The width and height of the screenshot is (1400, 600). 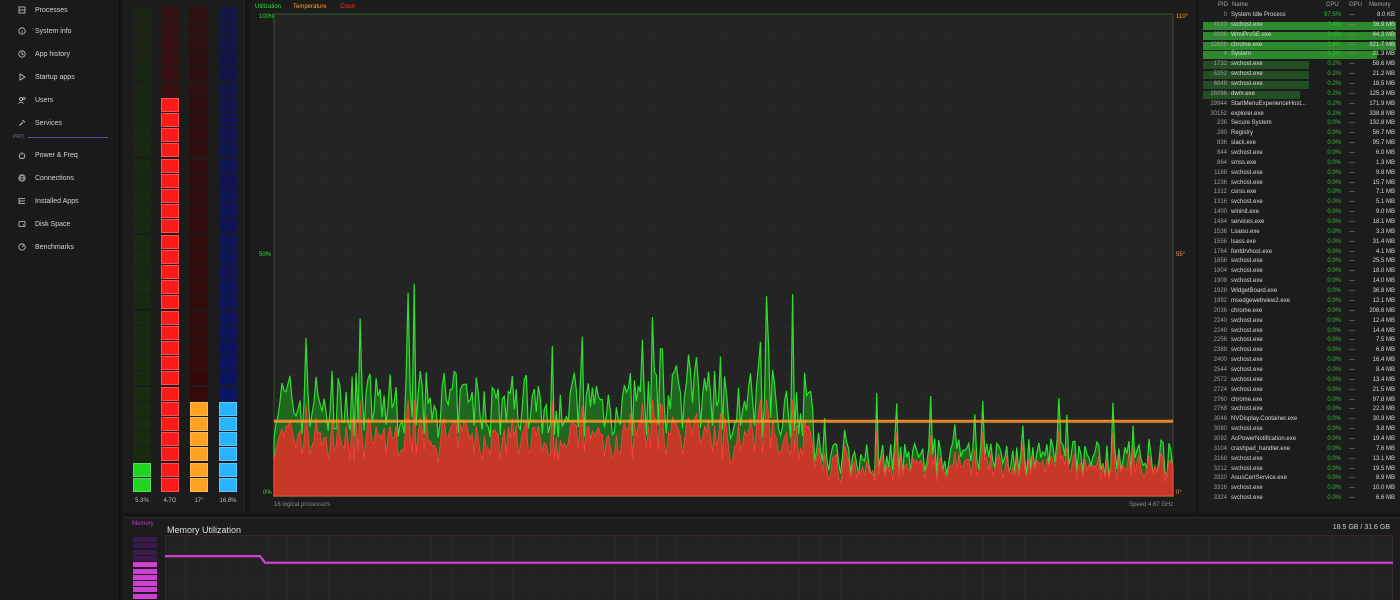 I want to click on process-row: 2572 svchost.exe 0.0% — 13.4 MB, so click(x=1299, y=381).